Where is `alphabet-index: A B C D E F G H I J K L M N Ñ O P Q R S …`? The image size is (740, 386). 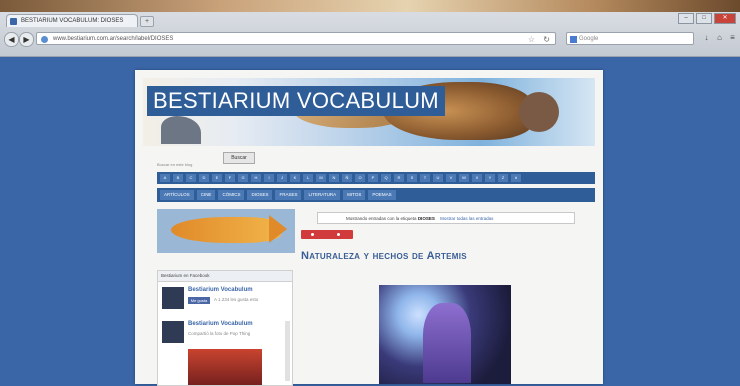 alphabet-index: A B C D E F G H I J K L M N Ñ O P Q R S … is located at coordinates (376, 178).